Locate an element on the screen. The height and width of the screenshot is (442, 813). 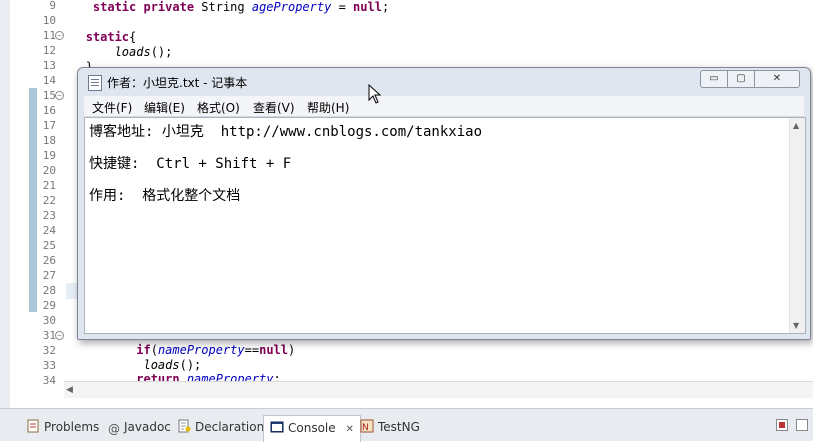
code-line-34: return nameProperty; is located at coordinates (172, 376).